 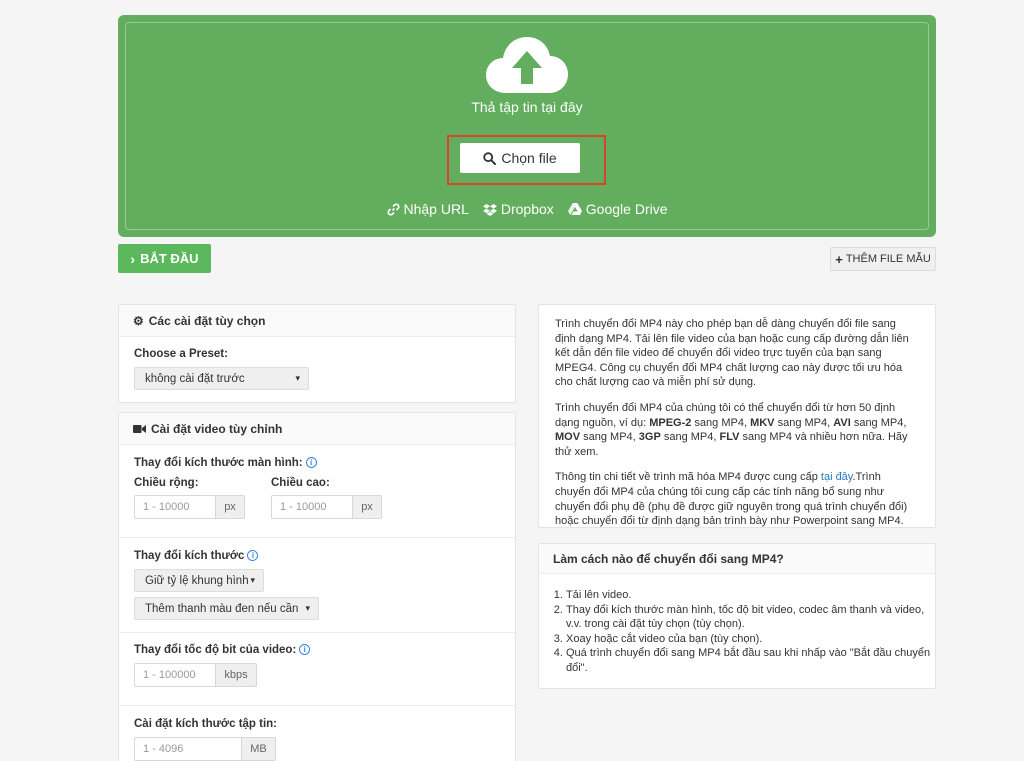 I want to click on drop-files-text: Thả tập tin tại đây, so click(x=527, y=107).